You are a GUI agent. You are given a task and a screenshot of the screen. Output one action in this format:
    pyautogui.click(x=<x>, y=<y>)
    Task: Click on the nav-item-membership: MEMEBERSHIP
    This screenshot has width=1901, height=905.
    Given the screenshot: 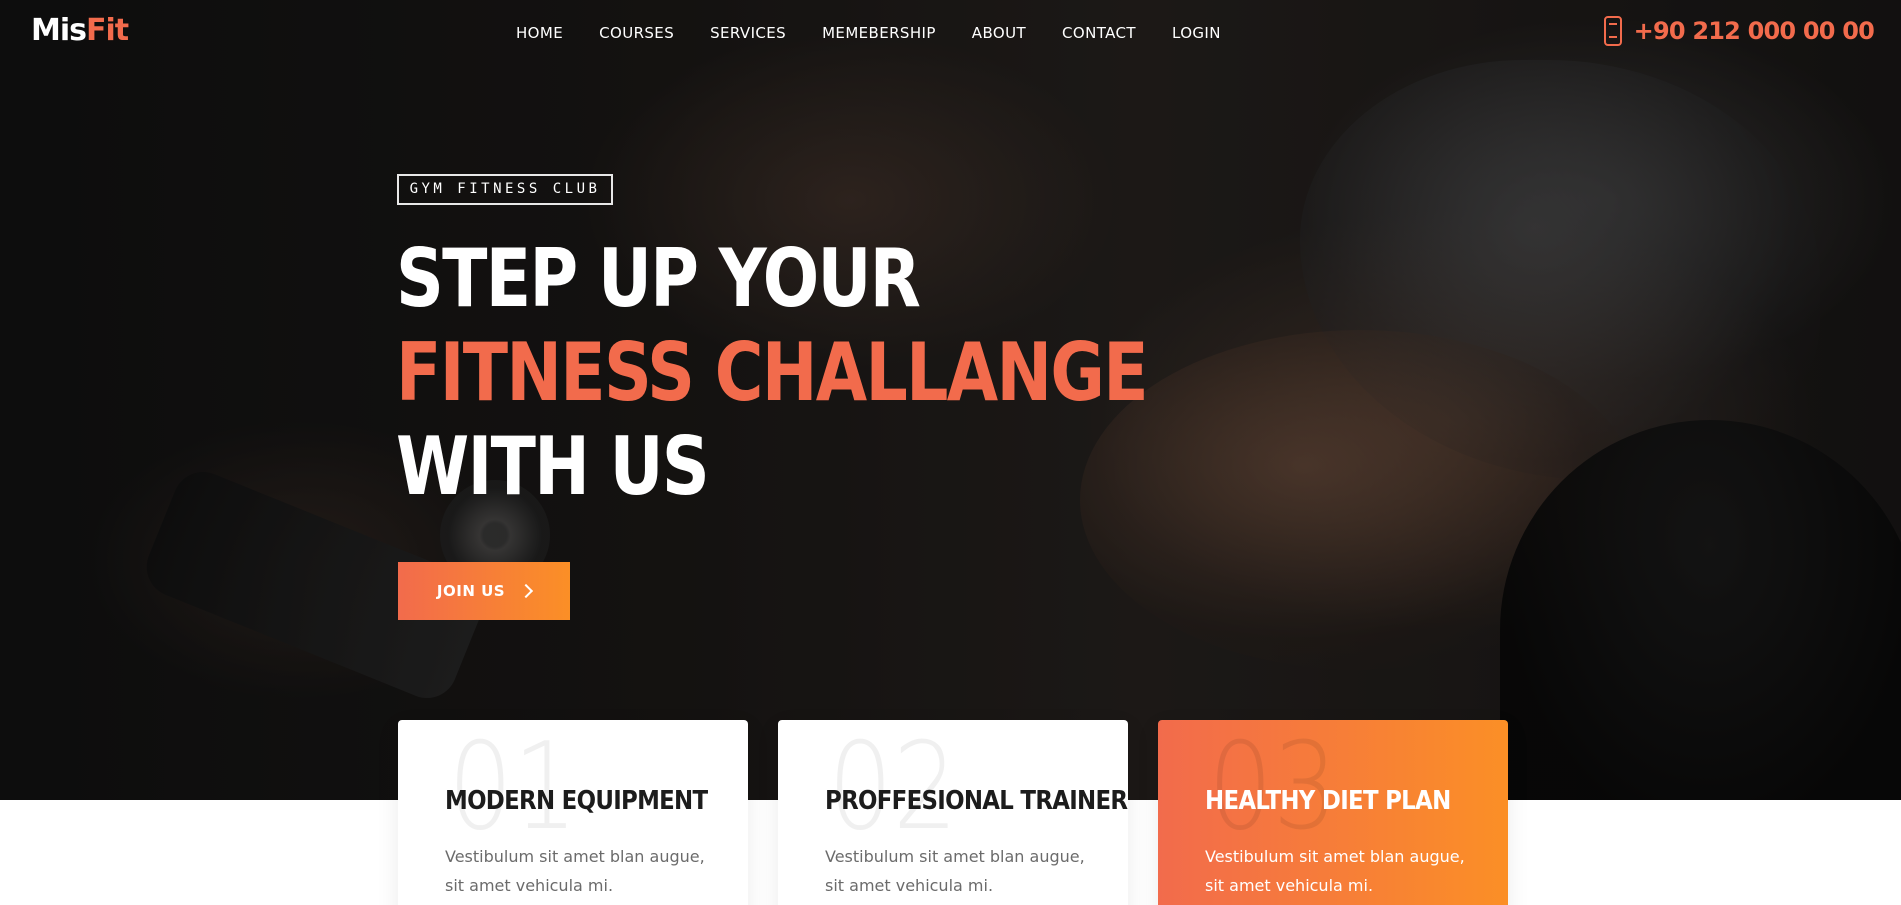 What is the action you would take?
    pyautogui.click(x=879, y=33)
    